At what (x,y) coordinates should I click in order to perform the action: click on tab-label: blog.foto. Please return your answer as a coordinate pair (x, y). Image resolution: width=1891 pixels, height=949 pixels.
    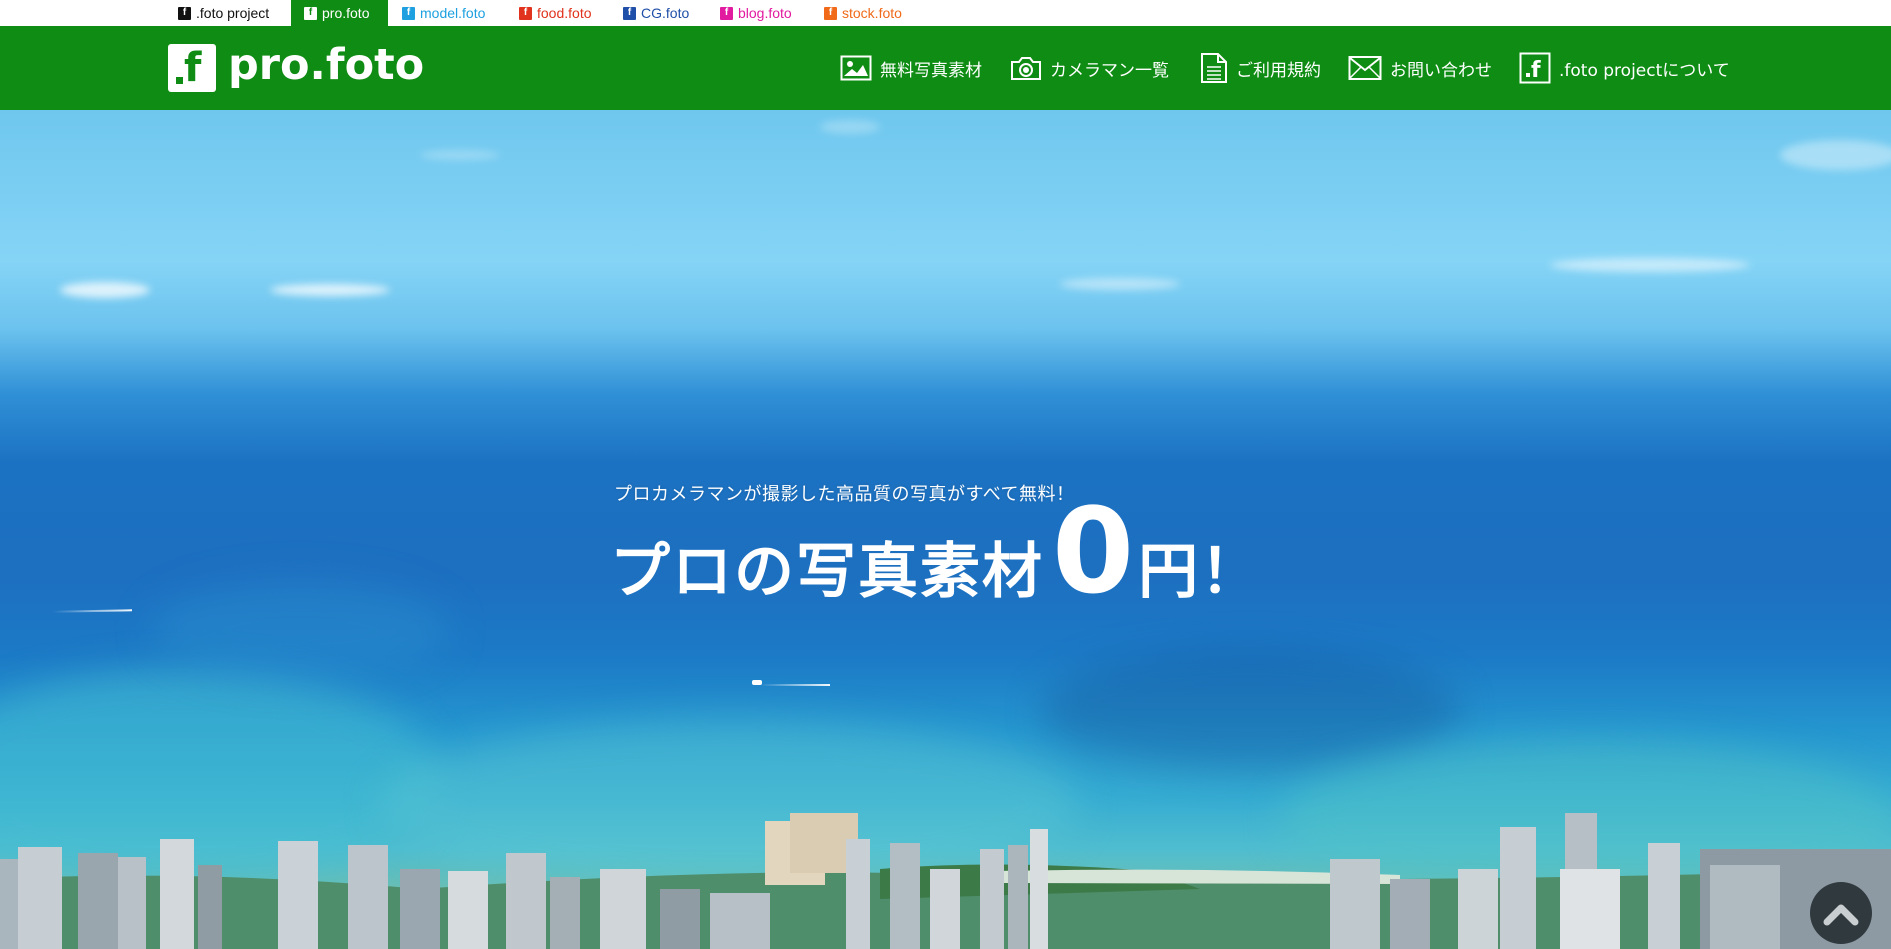
    Looking at the image, I should click on (765, 13).